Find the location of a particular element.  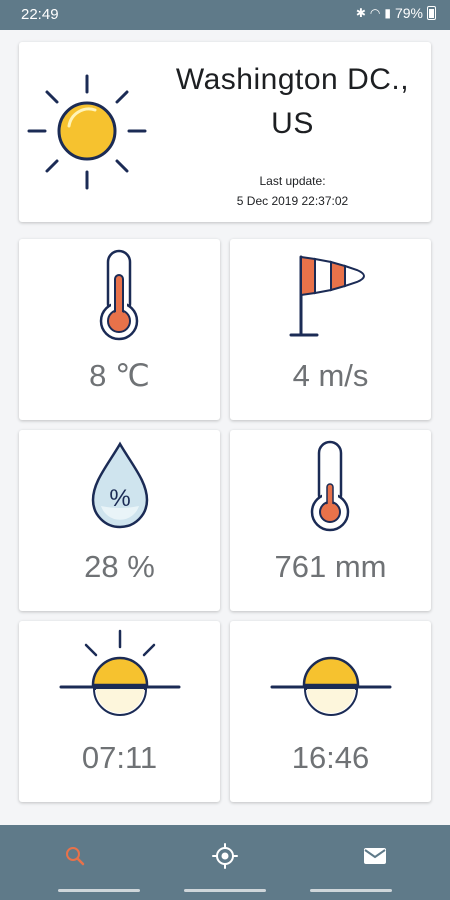

battery-percent: 79% is located at coordinates (408, 13).